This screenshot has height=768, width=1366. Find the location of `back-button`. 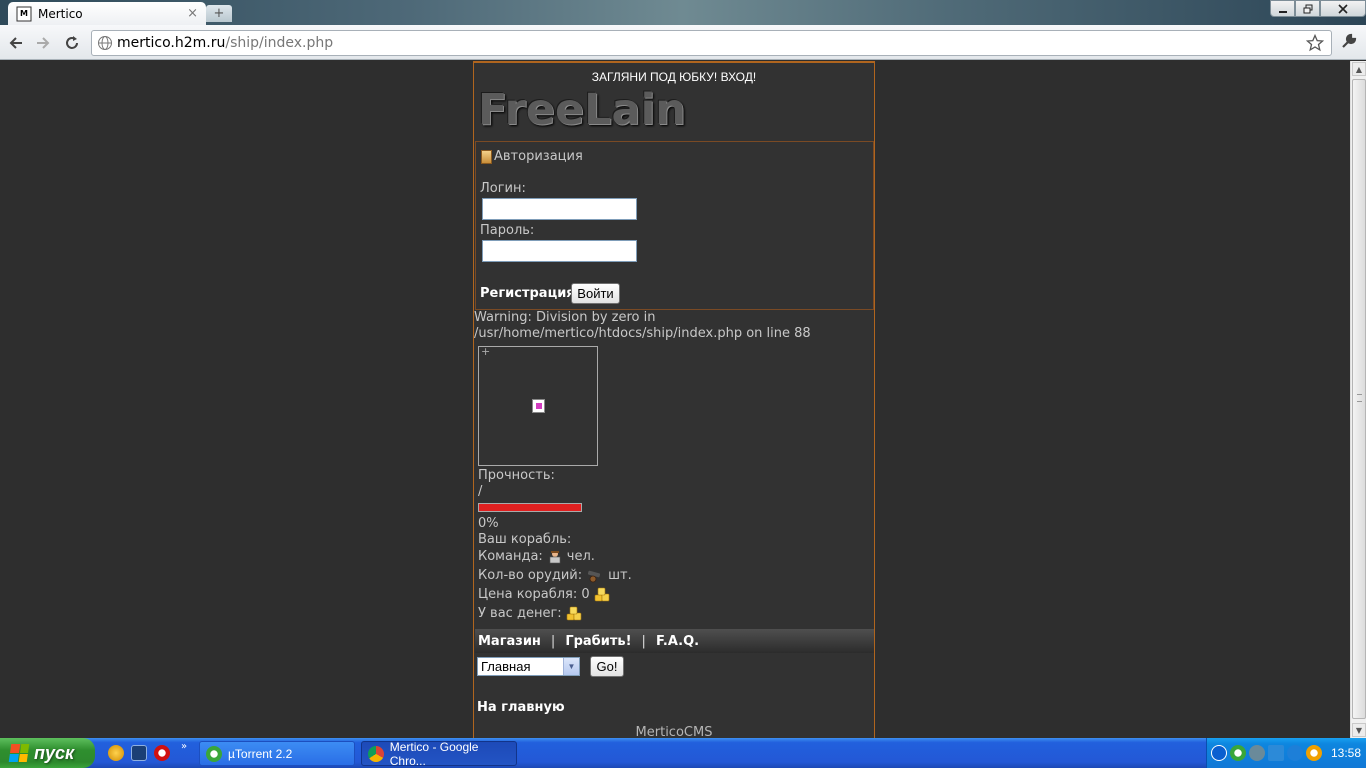

back-button is located at coordinates (16, 43).